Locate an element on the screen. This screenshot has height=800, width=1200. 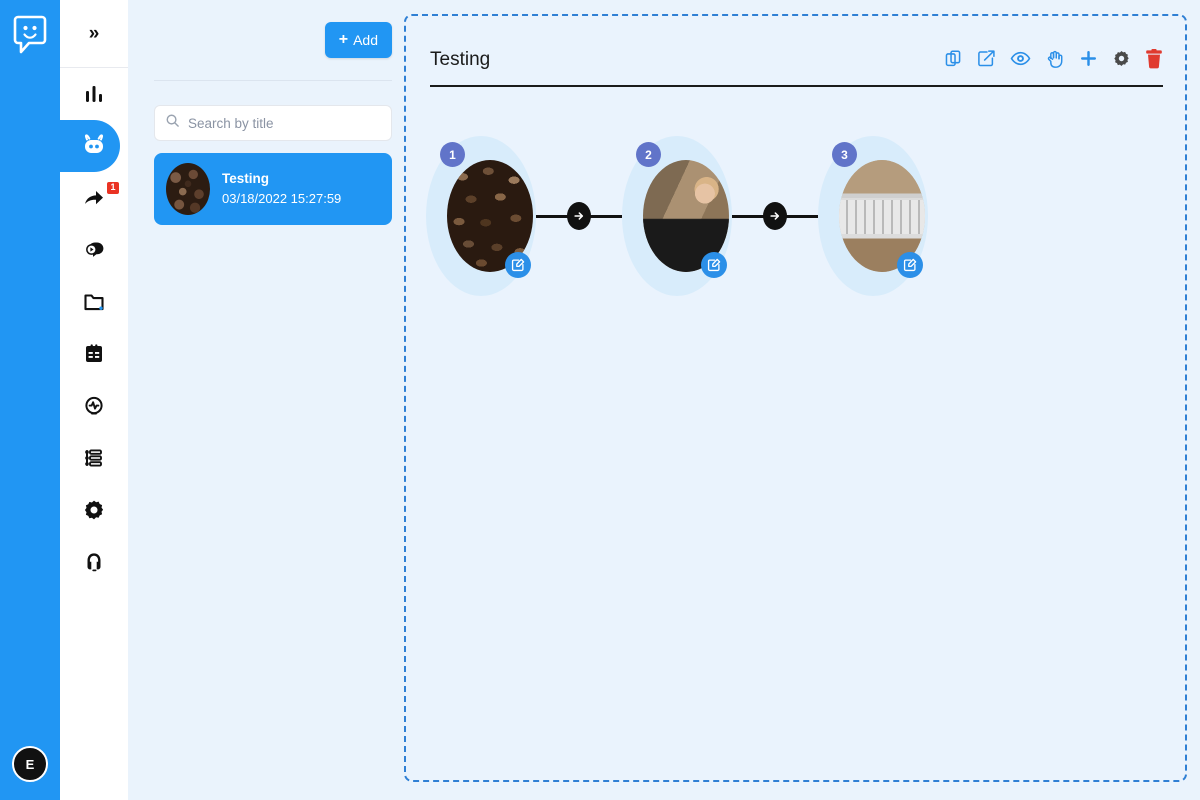
sidebar-item-activity is located at coordinates (94, 406).